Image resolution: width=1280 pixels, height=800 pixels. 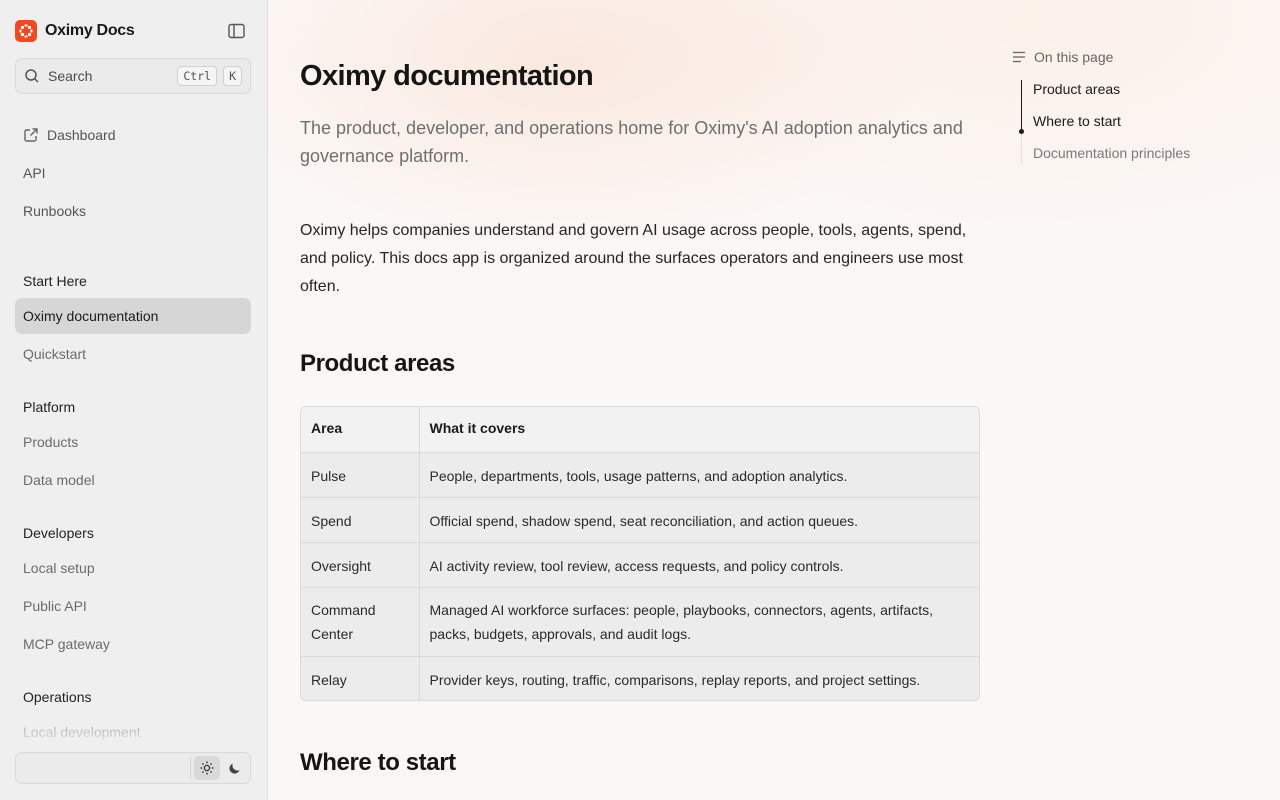 I want to click on sidebar-item-label: Oximy documentation, so click(x=91, y=316).